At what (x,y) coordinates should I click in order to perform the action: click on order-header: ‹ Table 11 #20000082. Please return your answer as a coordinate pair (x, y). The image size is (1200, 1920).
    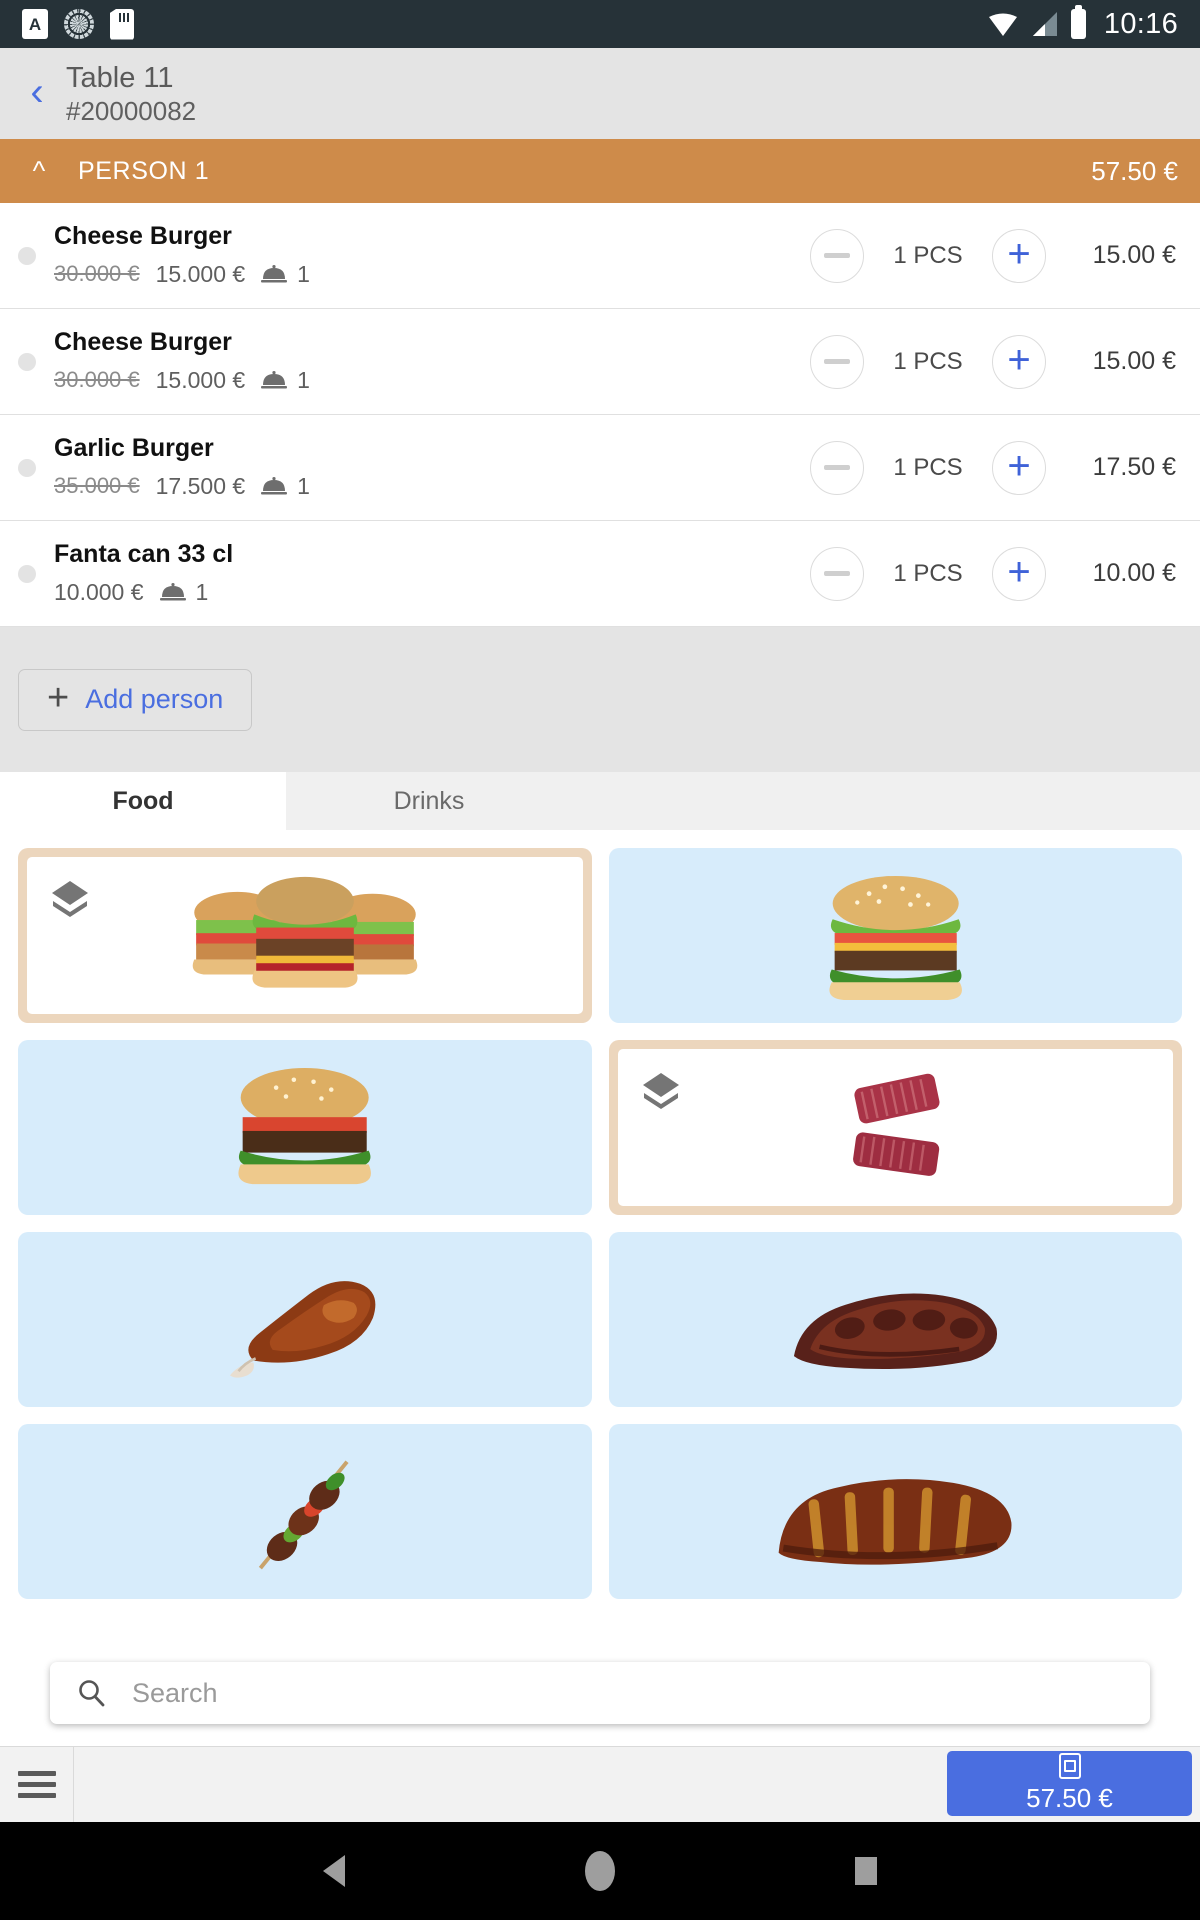
    Looking at the image, I should click on (600, 93).